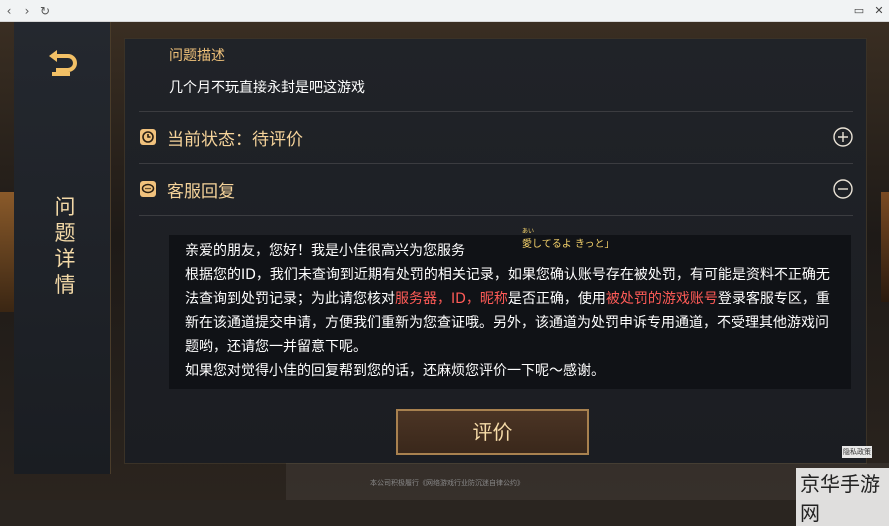  I want to click on highlight-text: 被处罚的游戏账号, so click(661, 299).